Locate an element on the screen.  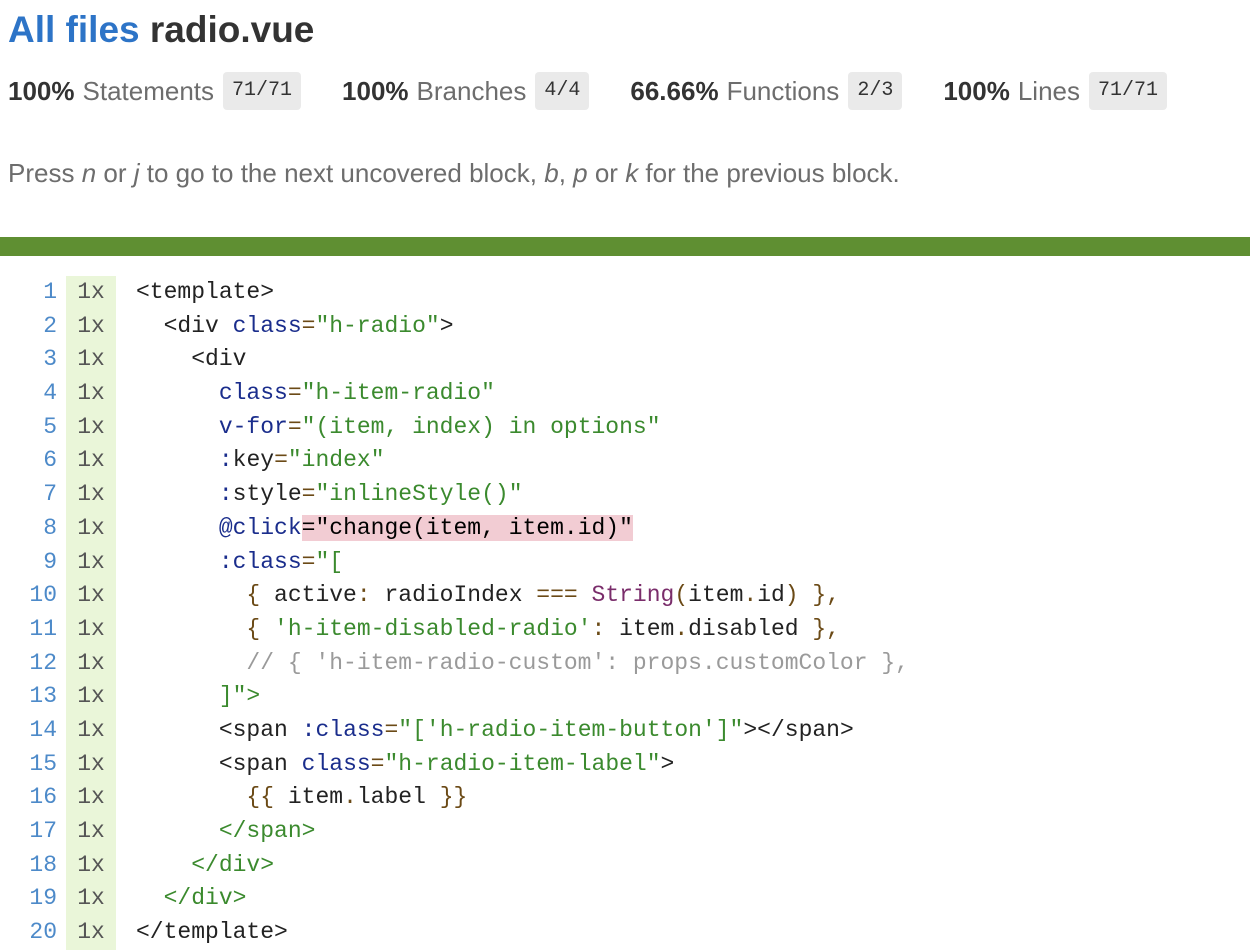
line-number-link: 17 is located at coordinates (28, 832).